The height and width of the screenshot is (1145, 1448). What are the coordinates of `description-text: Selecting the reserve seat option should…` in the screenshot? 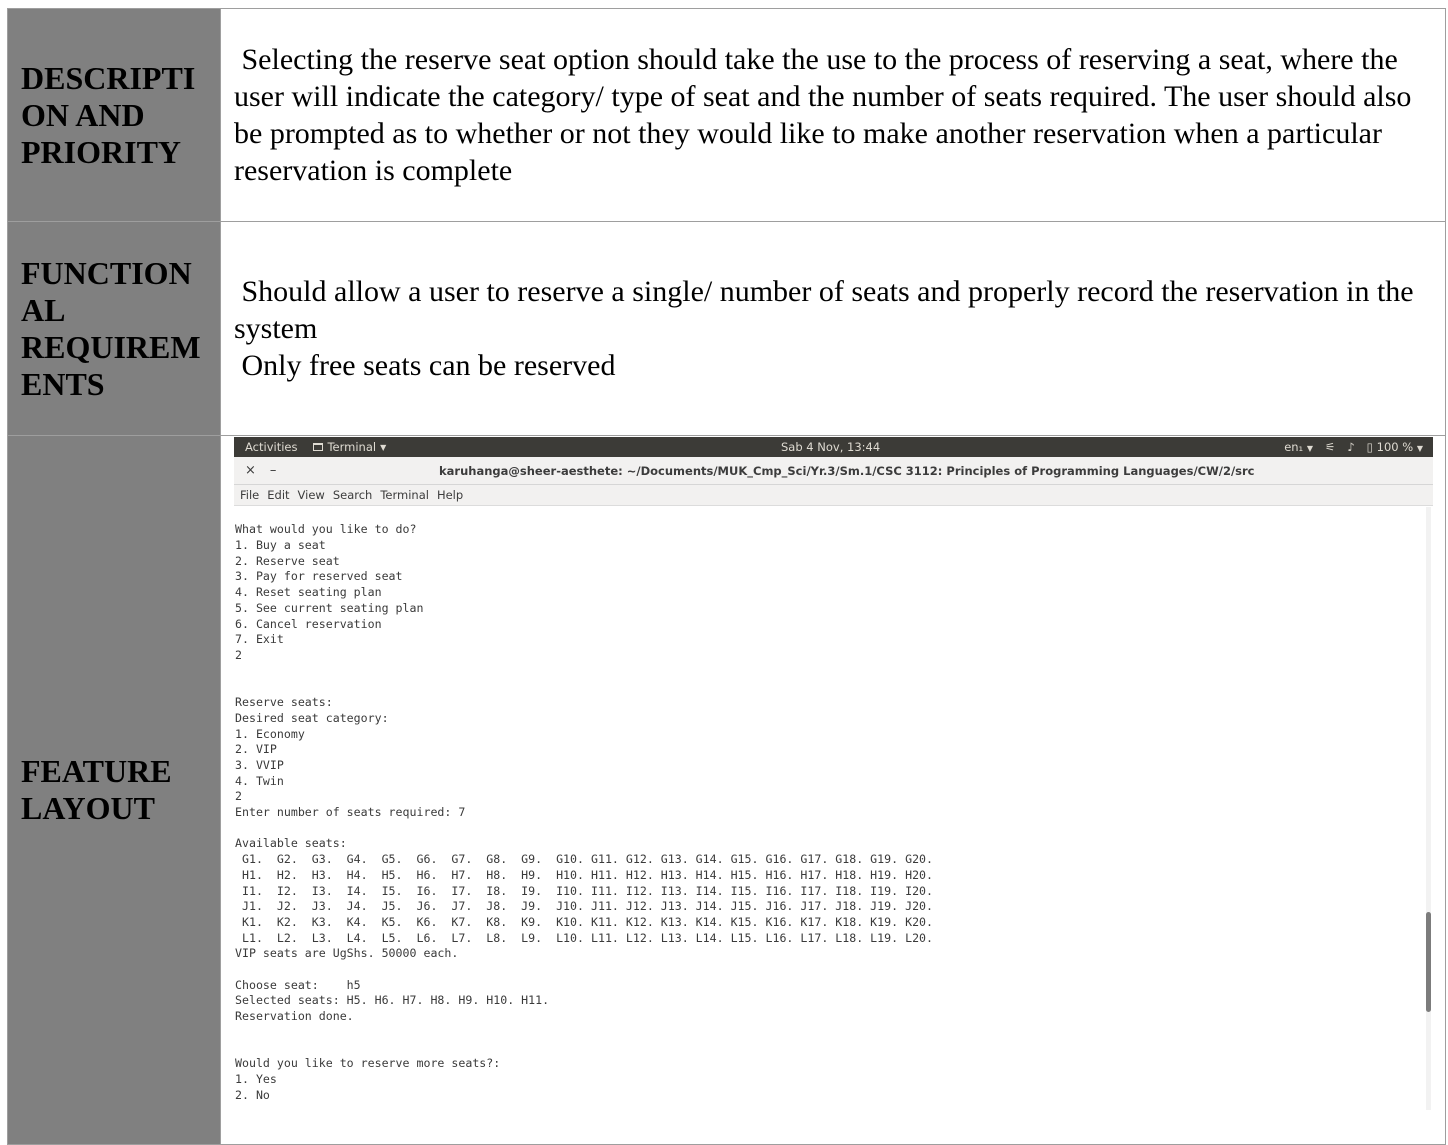 It's located at (826, 115).